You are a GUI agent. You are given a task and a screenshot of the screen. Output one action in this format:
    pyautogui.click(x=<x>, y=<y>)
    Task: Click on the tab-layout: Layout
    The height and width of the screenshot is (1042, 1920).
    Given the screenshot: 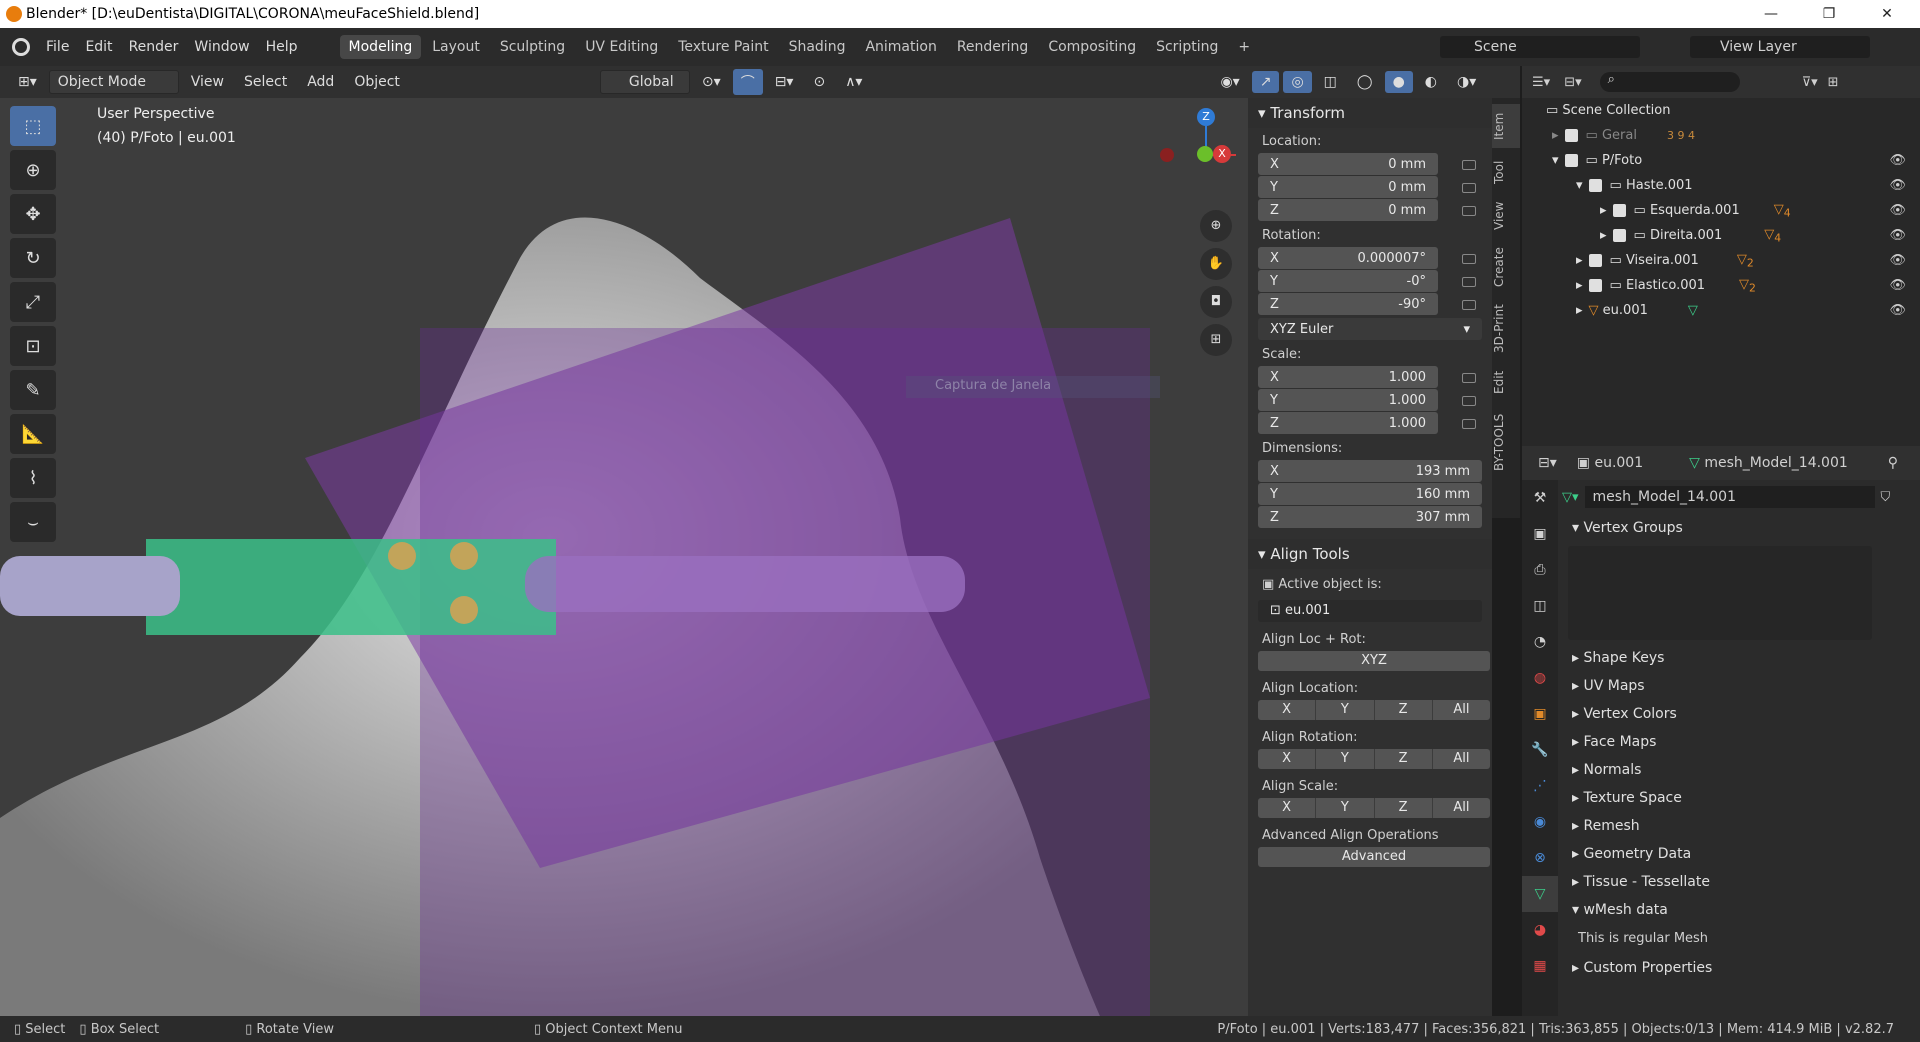 What is the action you would take?
    pyautogui.click(x=456, y=47)
    